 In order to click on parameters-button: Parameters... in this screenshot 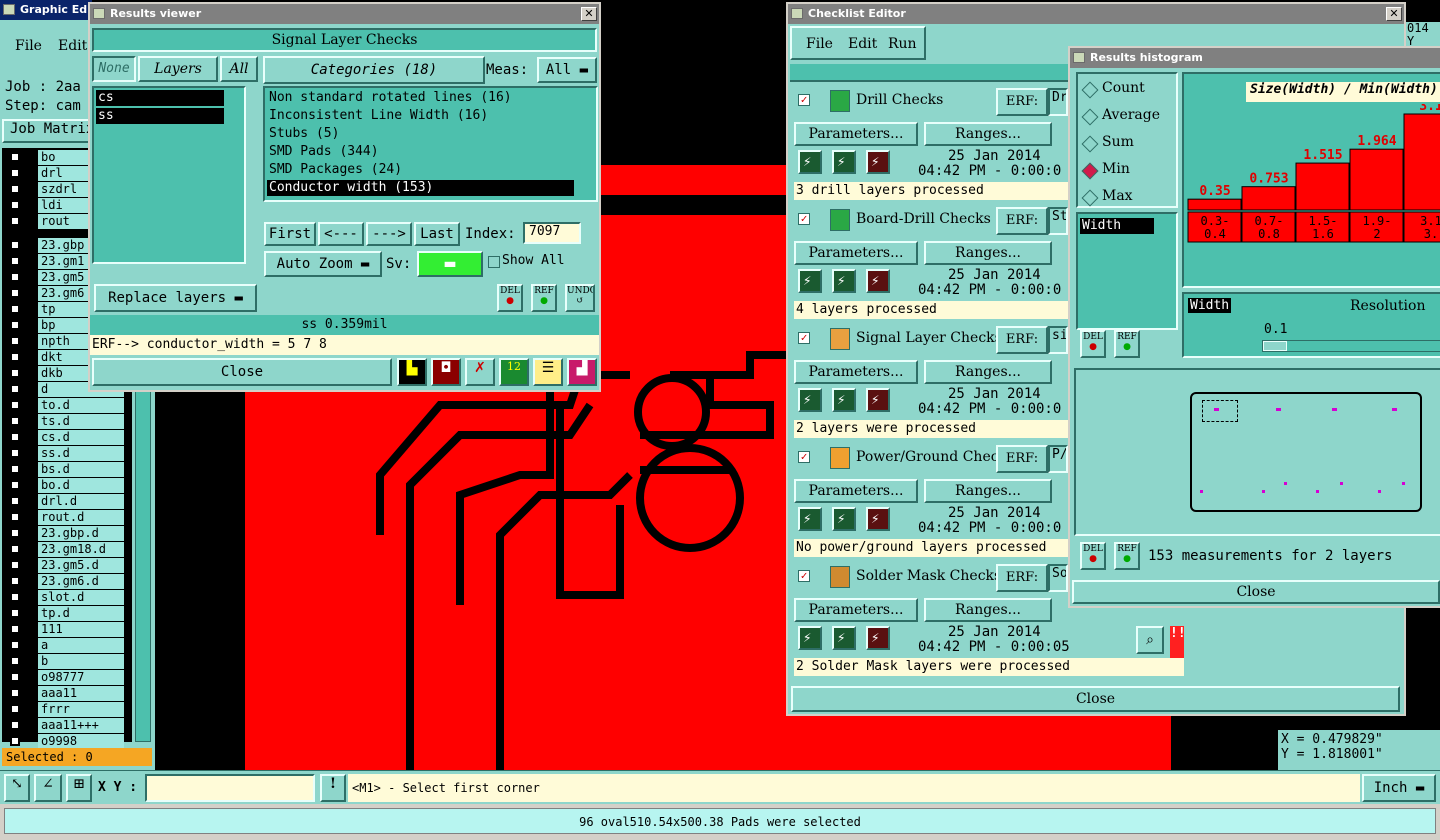, I will do `click(856, 134)`.